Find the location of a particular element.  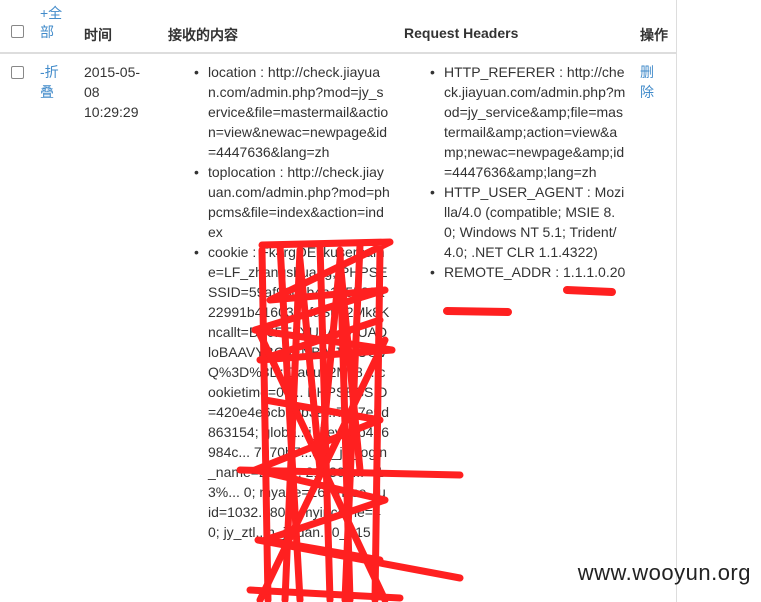

row-time: 2015-05-08 10:29:29 is located at coordinates (112, 92).